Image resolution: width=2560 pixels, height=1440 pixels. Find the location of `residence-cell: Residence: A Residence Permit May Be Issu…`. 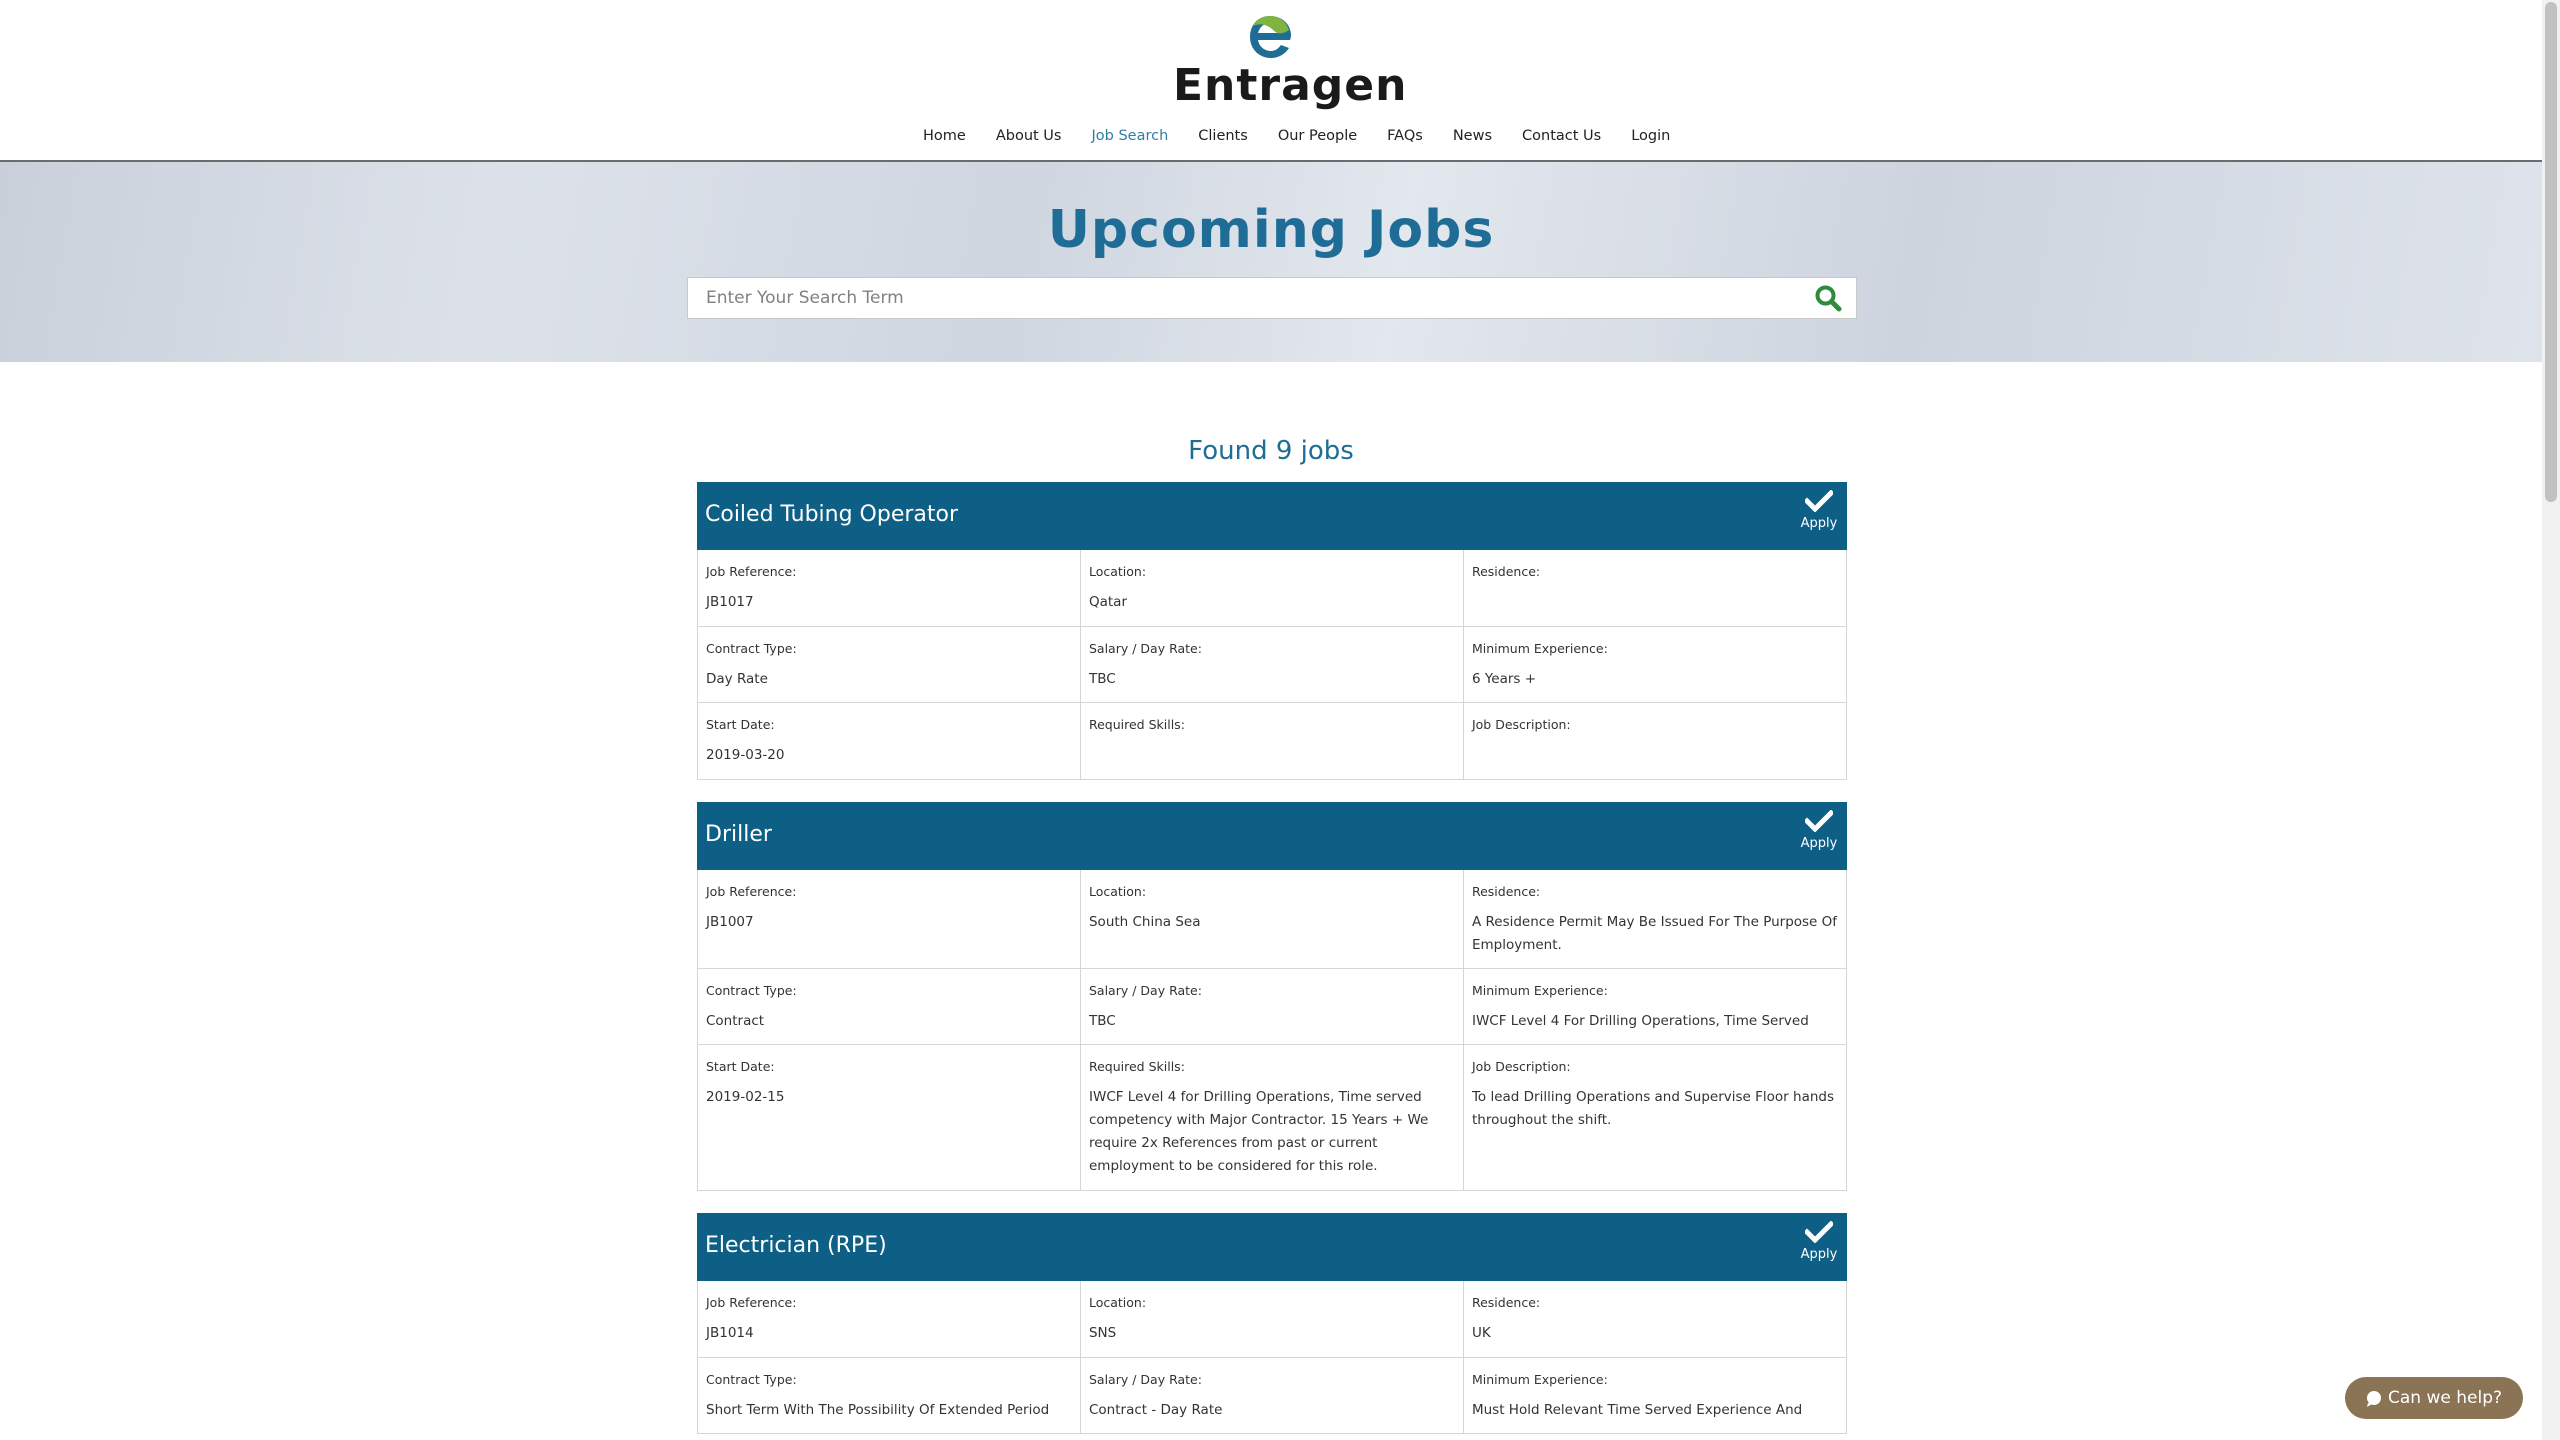

residence-cell: Residence: A Residence Permit May Be Issu… is located at coordinates (1655, 919).